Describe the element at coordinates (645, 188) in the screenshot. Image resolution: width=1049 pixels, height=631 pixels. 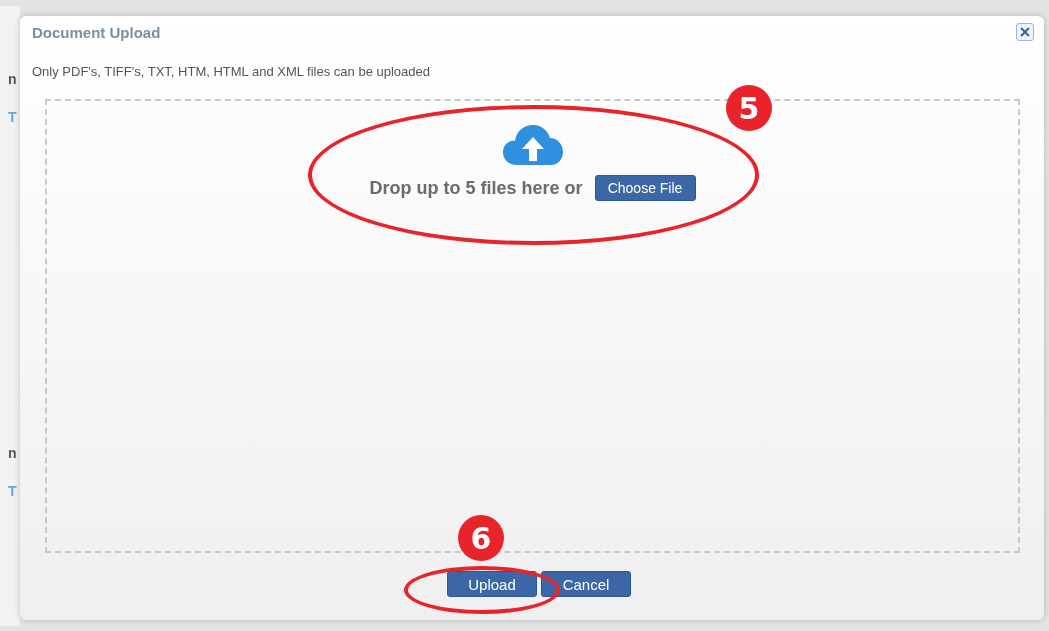
I see `choose-file-button: Choose File` at that location.